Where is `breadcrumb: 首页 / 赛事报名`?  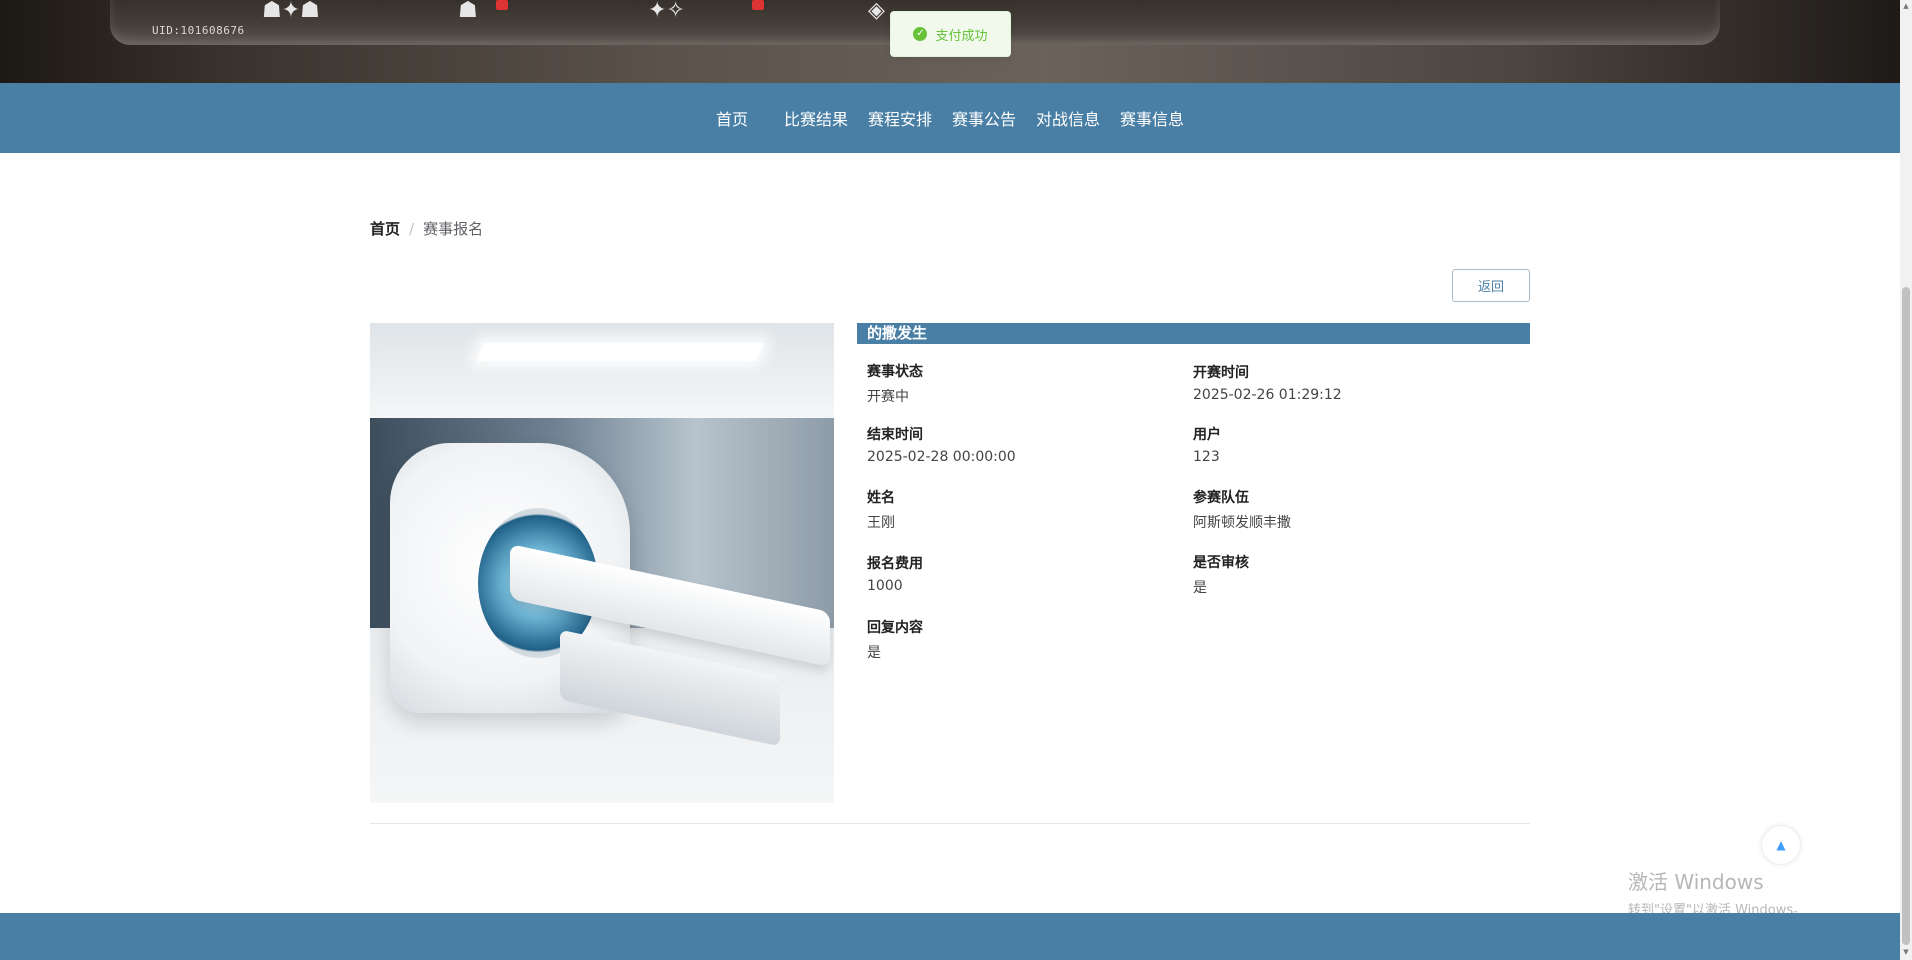 breadcrumb: 首页 / 赛事报名 is located at coordinates (426, 228).